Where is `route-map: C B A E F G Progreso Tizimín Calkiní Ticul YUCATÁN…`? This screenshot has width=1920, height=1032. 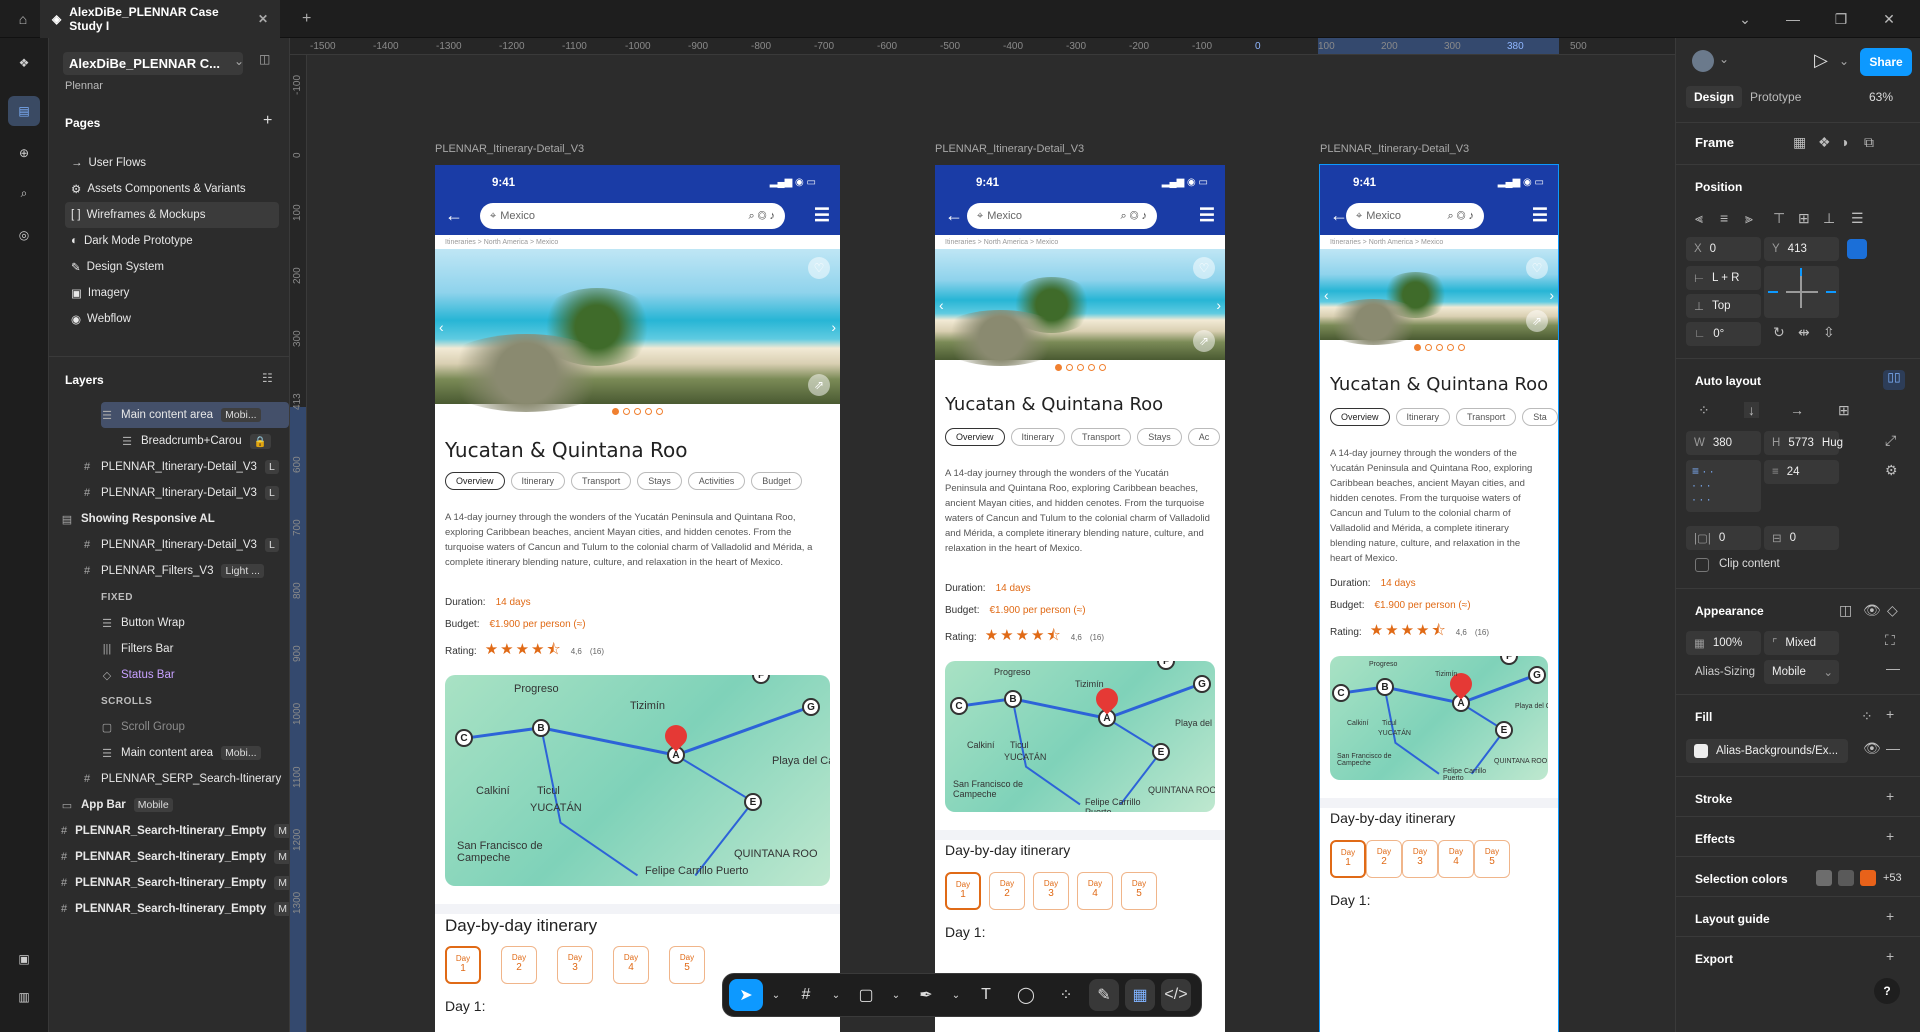
route-map: C B A E F G Progreso Tizimín Calkiní Ticul YUCATÁN… is located at coordinates (1439, 718).